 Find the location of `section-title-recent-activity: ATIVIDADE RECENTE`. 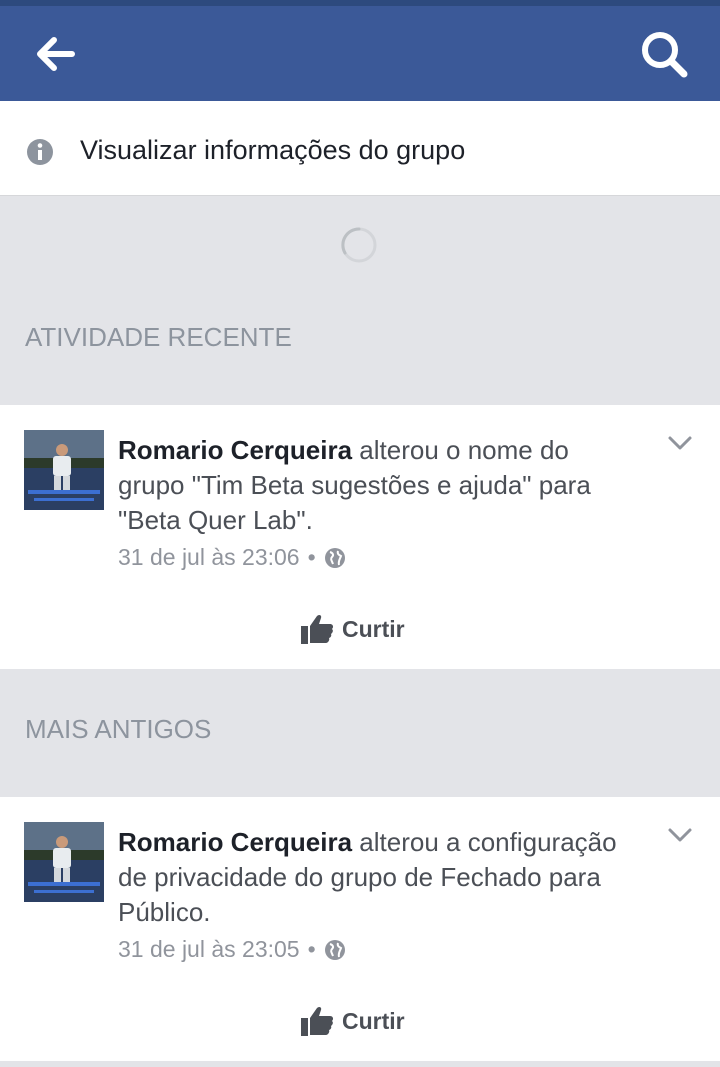

section-title-recent-activity: ATIVIDADE RECENTE is located at coordinates (158, 337).